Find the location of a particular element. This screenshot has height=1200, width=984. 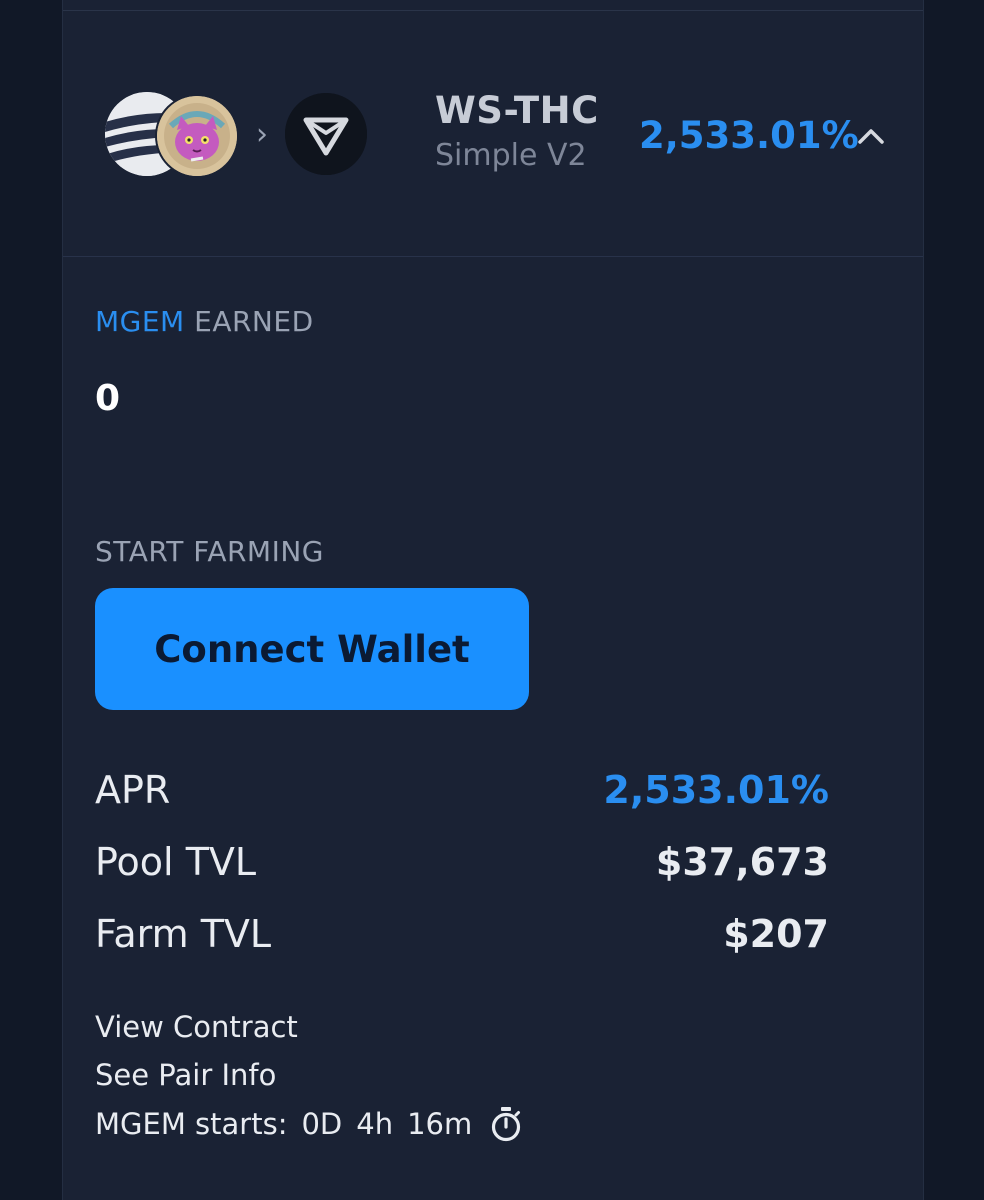

header-apr: 2,533.01% is located at coordinates (749, 135).